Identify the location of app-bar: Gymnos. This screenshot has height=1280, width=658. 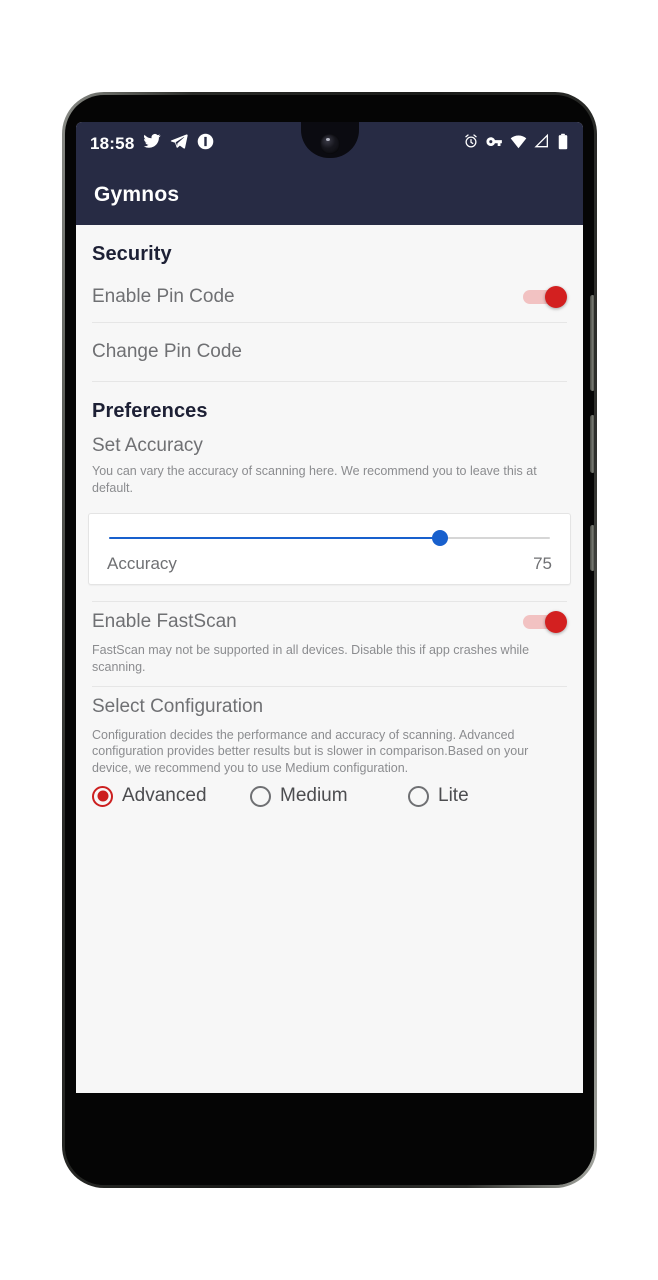
(329, 195).